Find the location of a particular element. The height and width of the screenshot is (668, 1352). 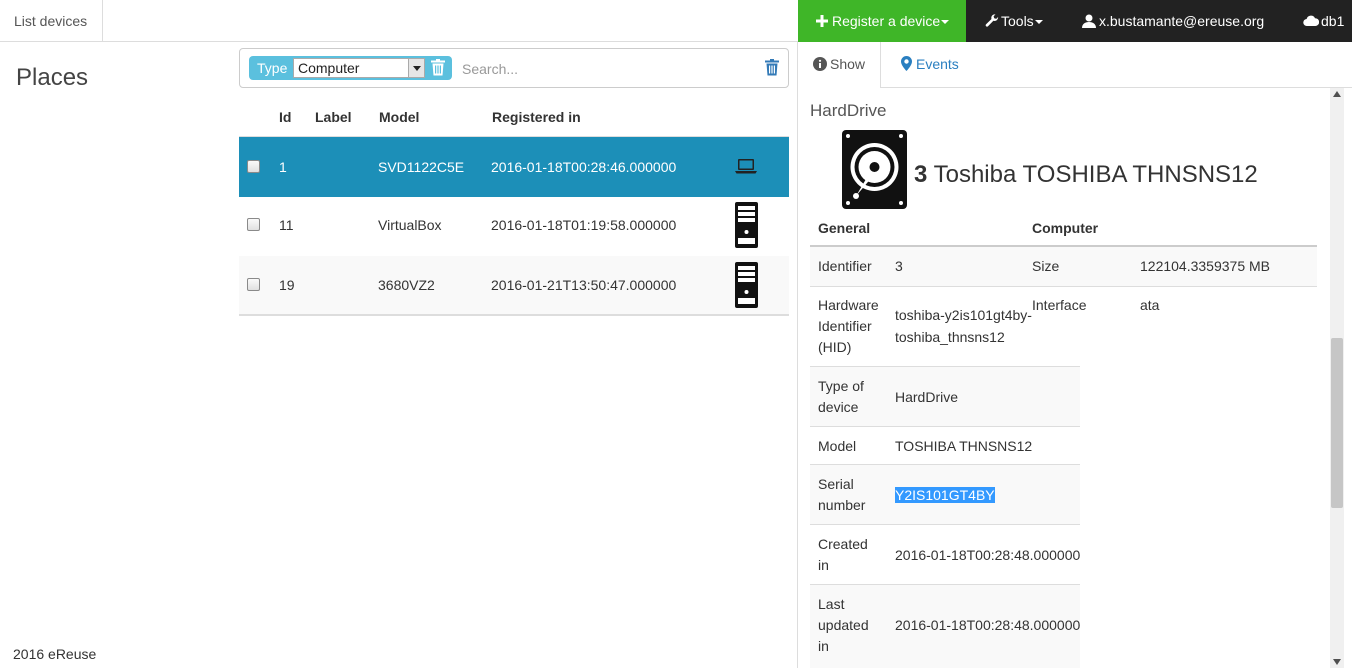

user-menu: x.bustamante@ereuse.org is located at coordinates (1173, 21).